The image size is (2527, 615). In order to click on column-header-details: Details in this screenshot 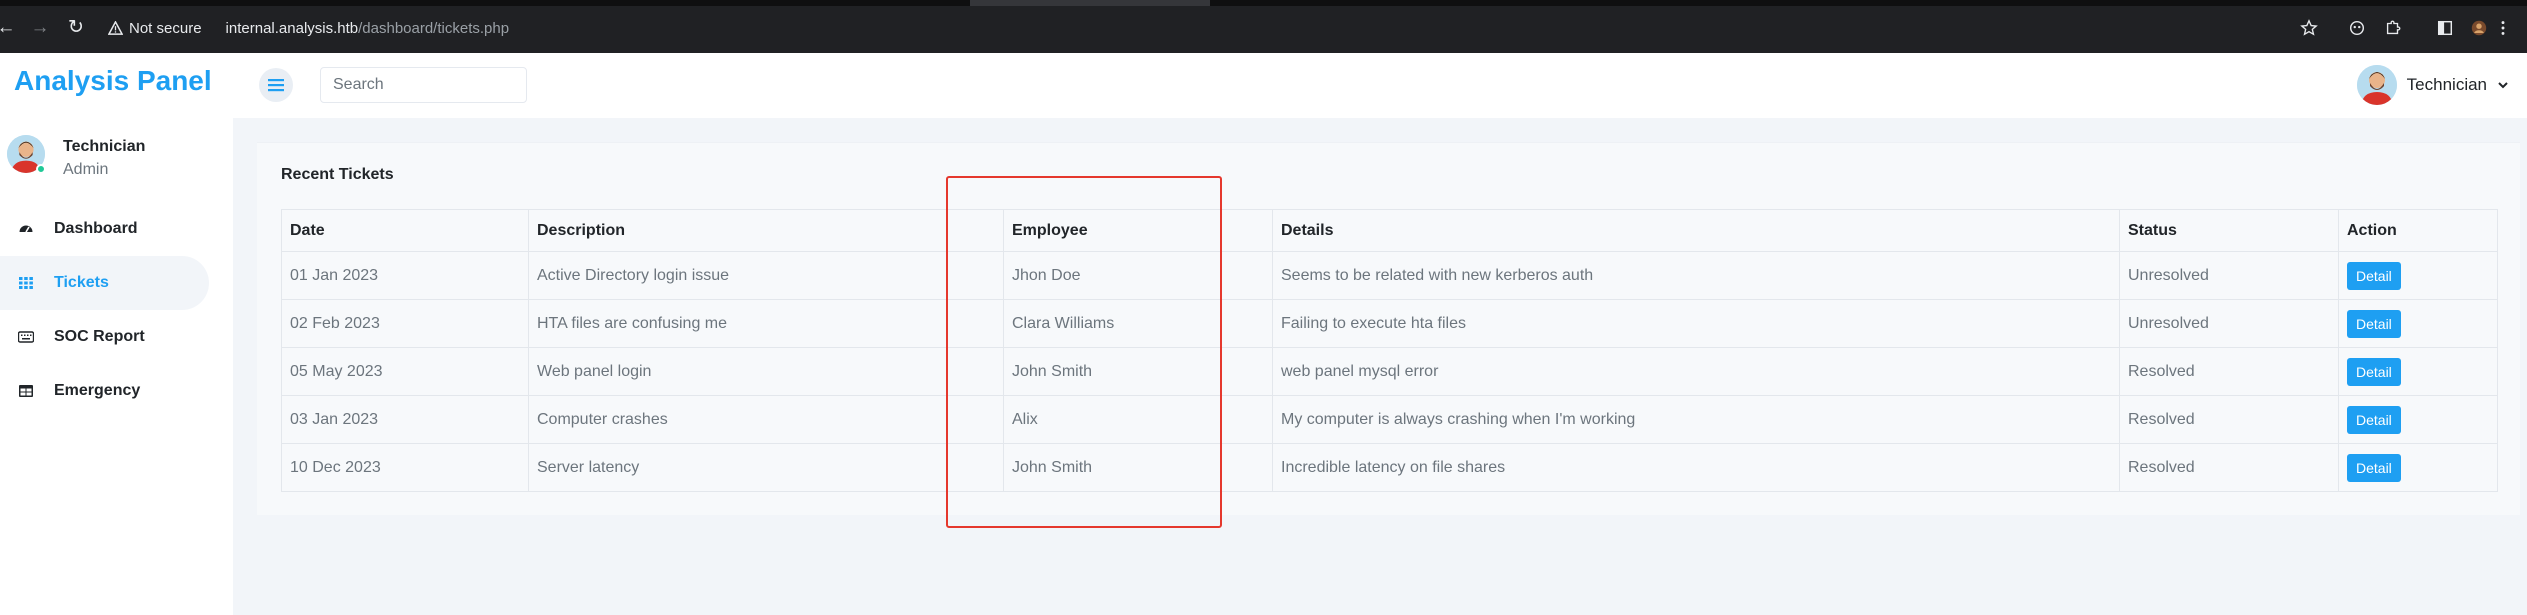, I will do `click(1696, 230)`.